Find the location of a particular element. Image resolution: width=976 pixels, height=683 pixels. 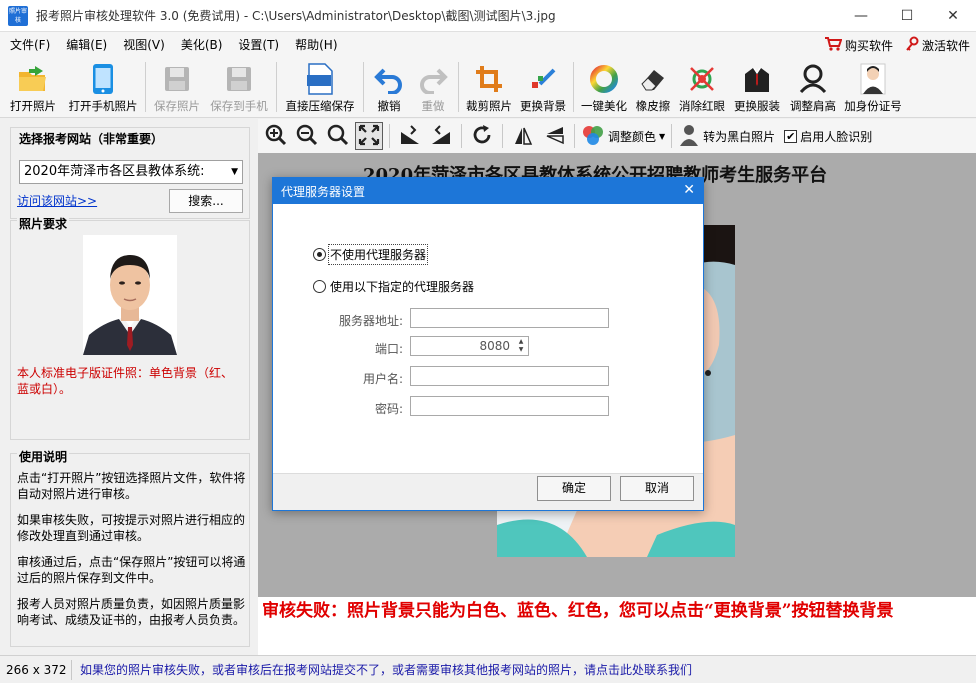

one-click-beautify-button: 一键美化 is located at coordinates (604, 87).